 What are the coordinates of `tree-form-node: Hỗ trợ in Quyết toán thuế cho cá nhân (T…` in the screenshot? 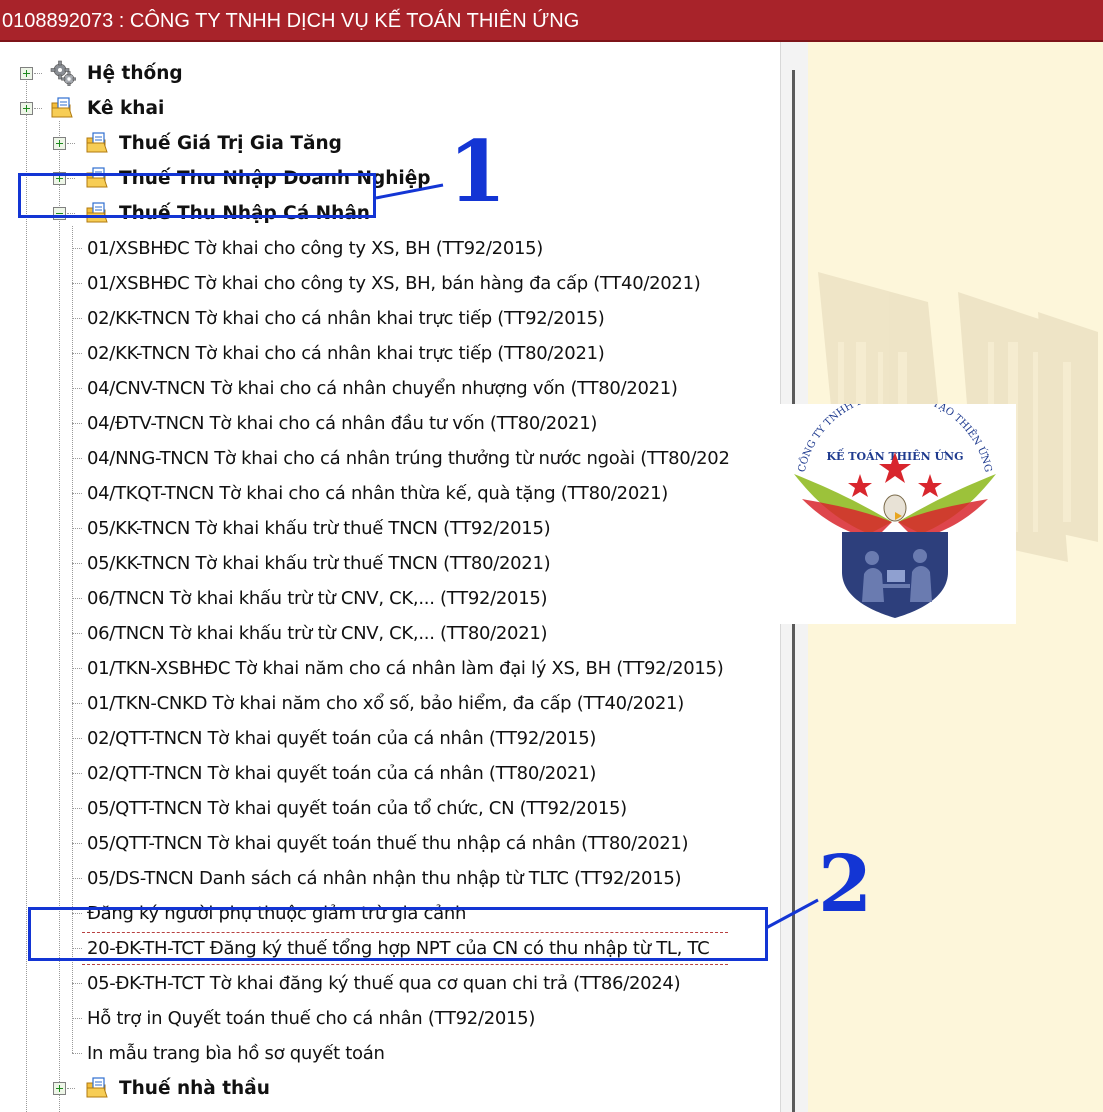 It's located at (390, 1018).